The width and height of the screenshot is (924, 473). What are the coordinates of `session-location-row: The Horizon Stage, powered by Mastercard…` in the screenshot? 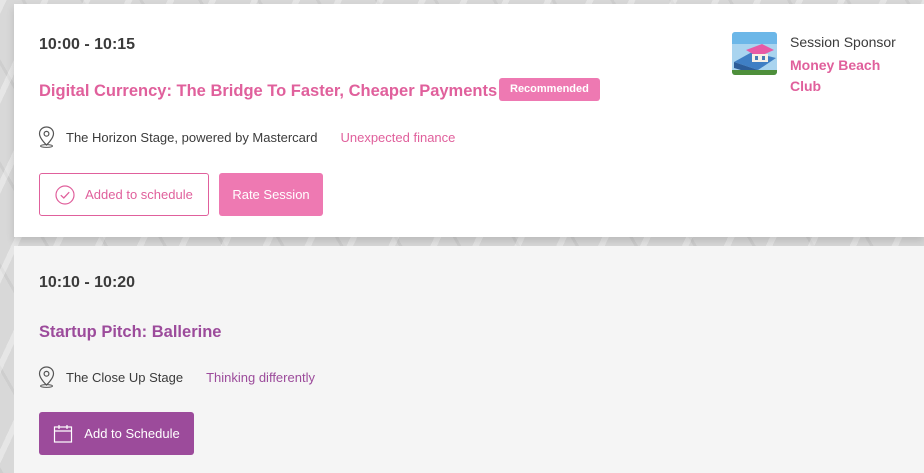 It's located at (246, 137).